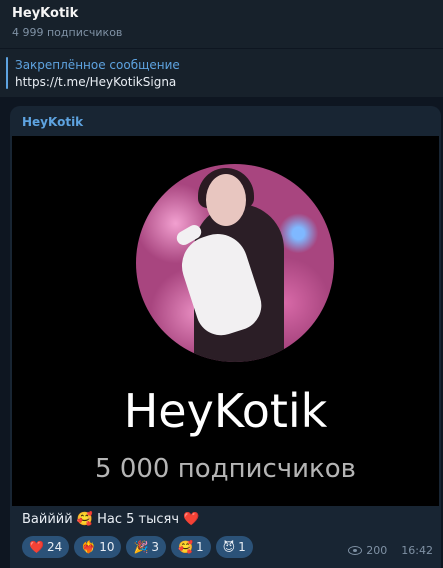  I want to click on reaction-party: 🎉 3, so click(146, 547).